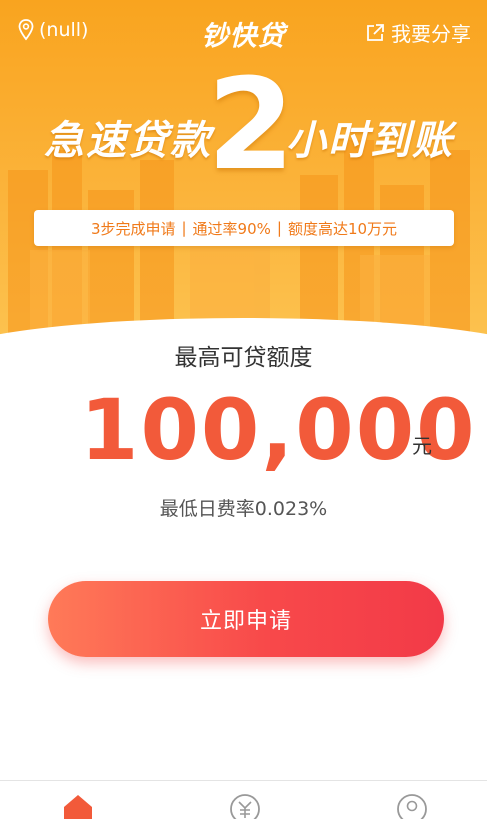 The height and width of the screenshot is (823, 487). Describe the element at coordinates (370, 141) in the screenshot. I see `slogan-right: 小时到账` at that location.